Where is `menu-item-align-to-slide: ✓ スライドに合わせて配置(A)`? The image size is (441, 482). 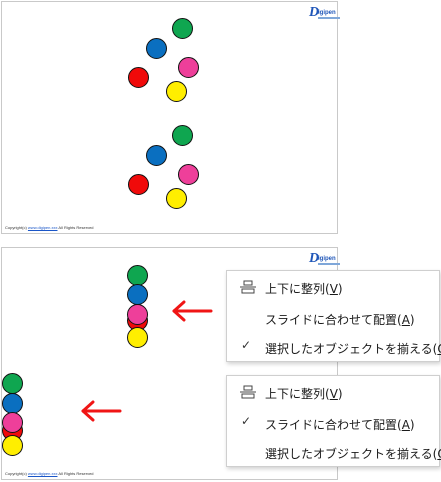 menu-item-align-to-slide: ✓ スライドに合わせて配置(A) is located at coordinates (333, 423).